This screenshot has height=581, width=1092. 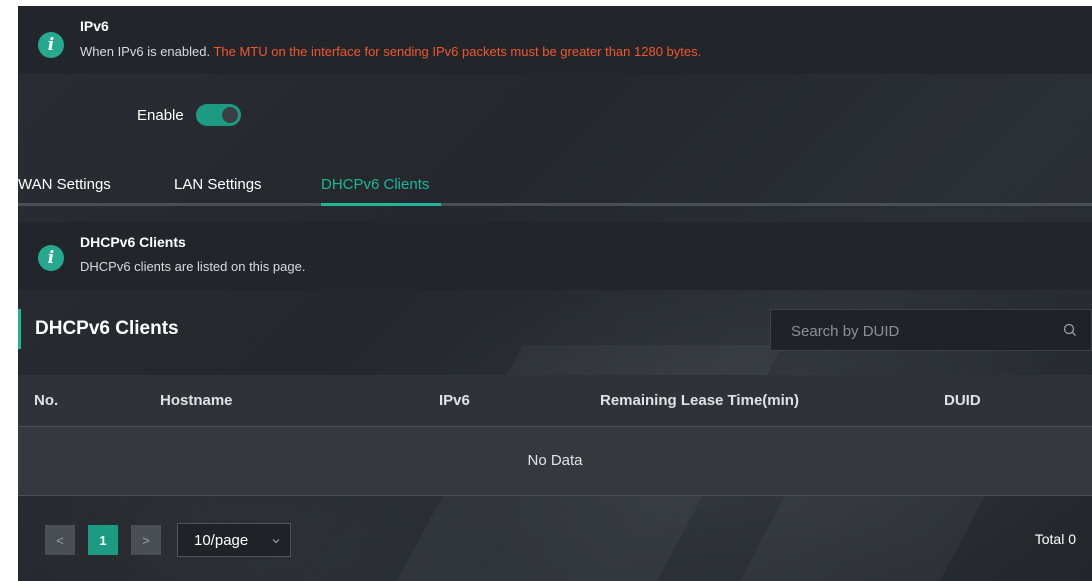 I want to click on pagination: < 1 > 10/page, so click(x=168, y=540).